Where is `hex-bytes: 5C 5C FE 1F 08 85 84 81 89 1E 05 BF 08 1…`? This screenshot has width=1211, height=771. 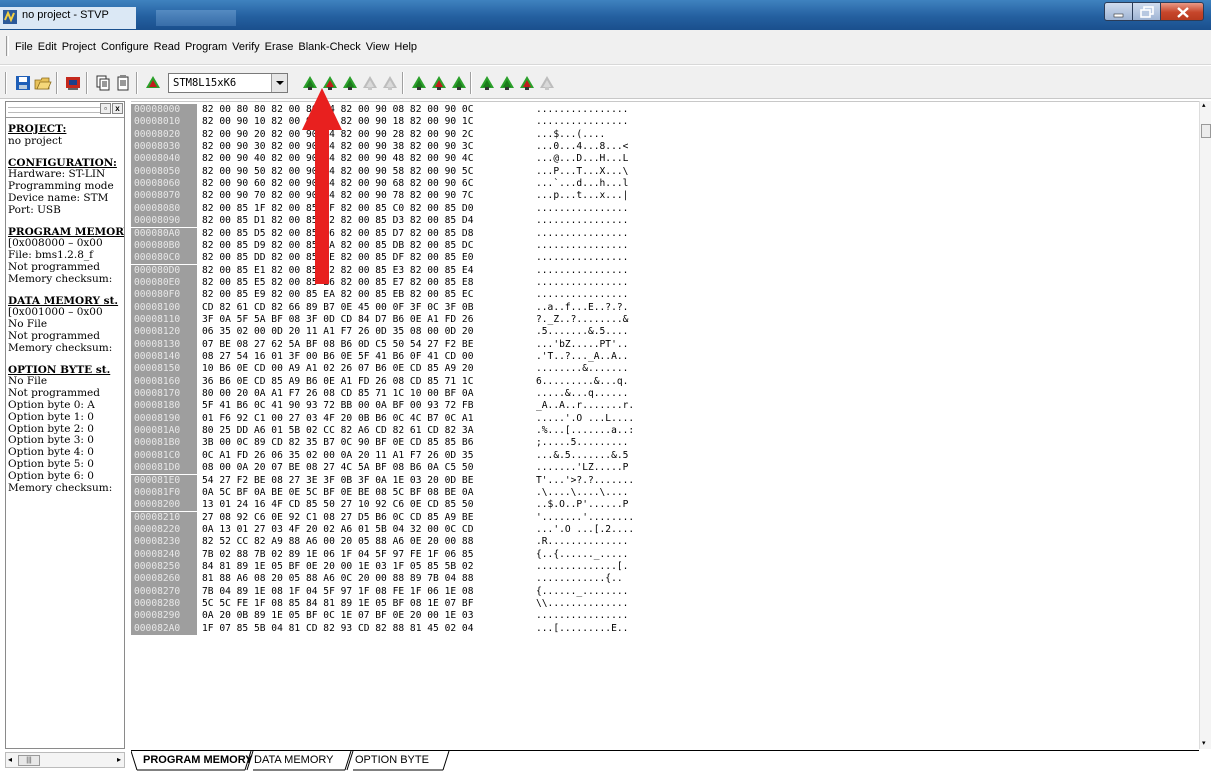
hex-bytes: 5C 5C FE 1F 08 85 84 81 89 1E 05 BF 08 1… is located at coordinates (337, 604).